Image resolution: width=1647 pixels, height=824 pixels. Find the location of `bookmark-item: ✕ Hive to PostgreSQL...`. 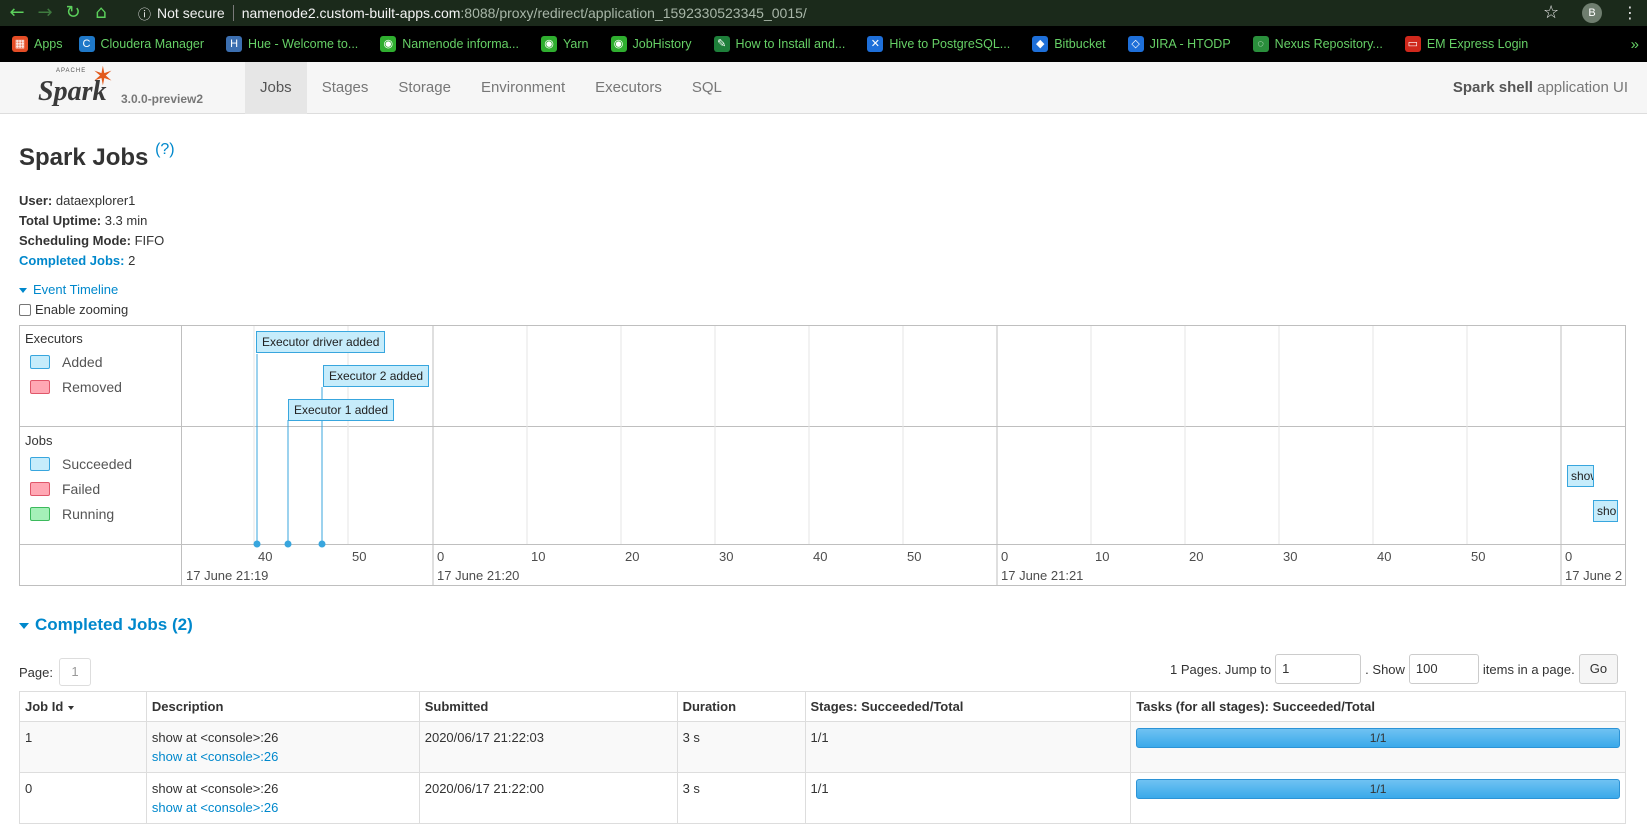

bookmark-item: ✕ Hive to PostgreSQL... is located at coordinates (938, 44).